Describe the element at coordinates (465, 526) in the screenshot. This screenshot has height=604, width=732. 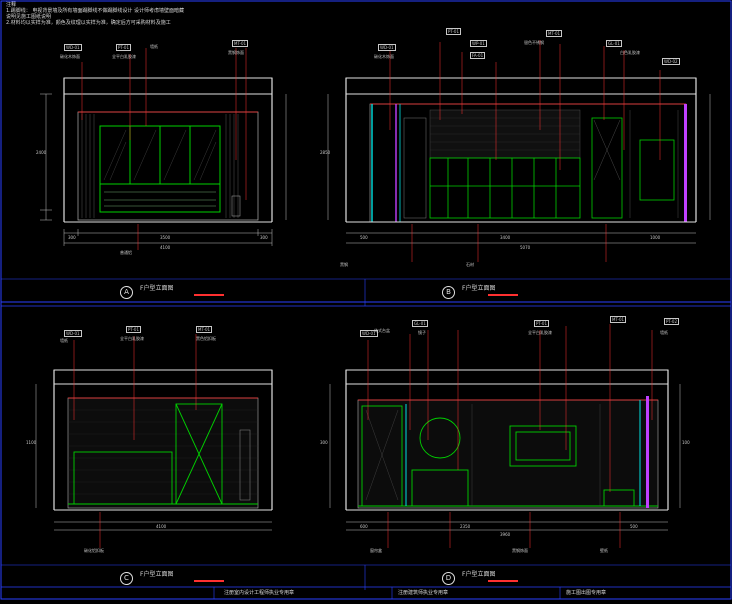
I see `dimension-text: 2350` at that location.